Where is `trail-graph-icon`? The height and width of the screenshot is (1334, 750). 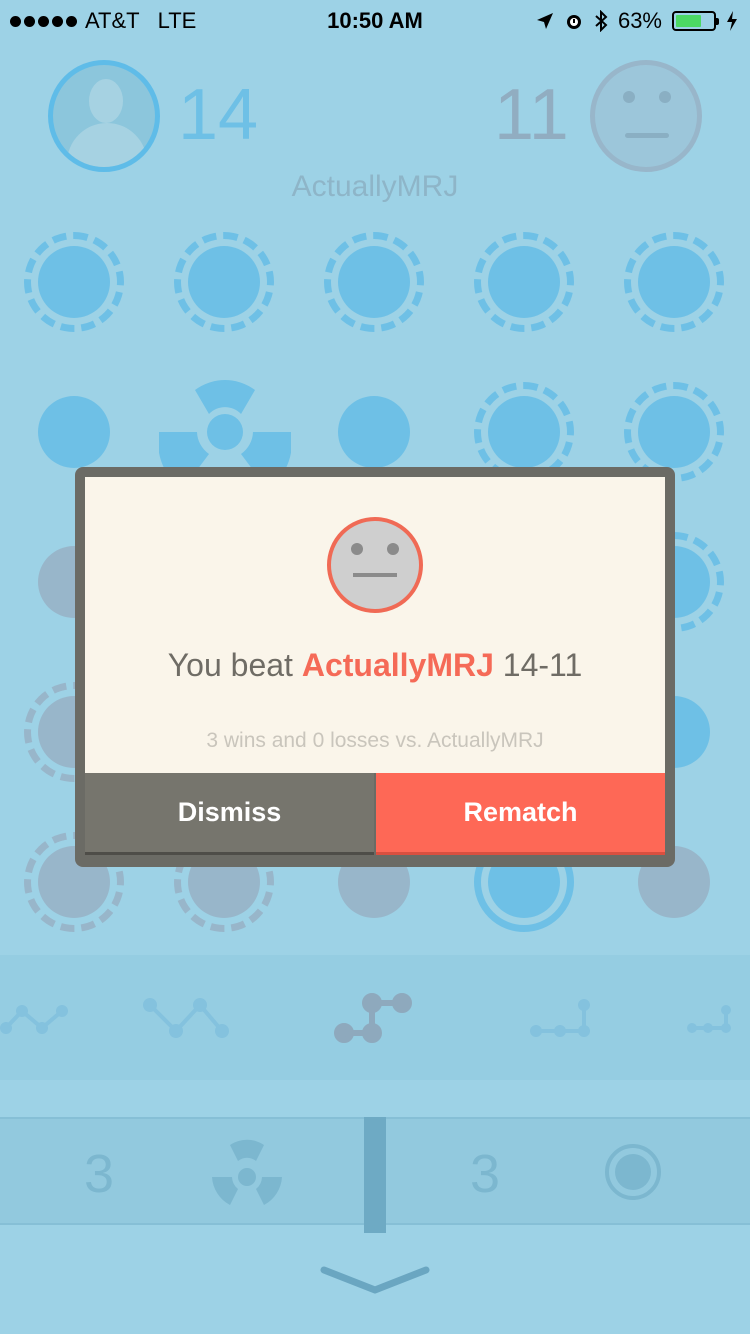 trail-graph-icon is located at coordinates (365, 1018).